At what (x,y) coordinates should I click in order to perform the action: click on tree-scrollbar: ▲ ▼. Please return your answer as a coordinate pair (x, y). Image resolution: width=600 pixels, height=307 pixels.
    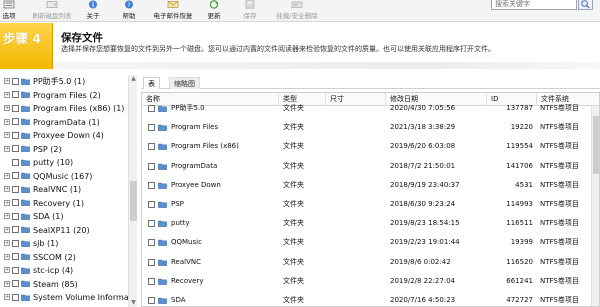
    Looking at the image, I should click on (132, 191).